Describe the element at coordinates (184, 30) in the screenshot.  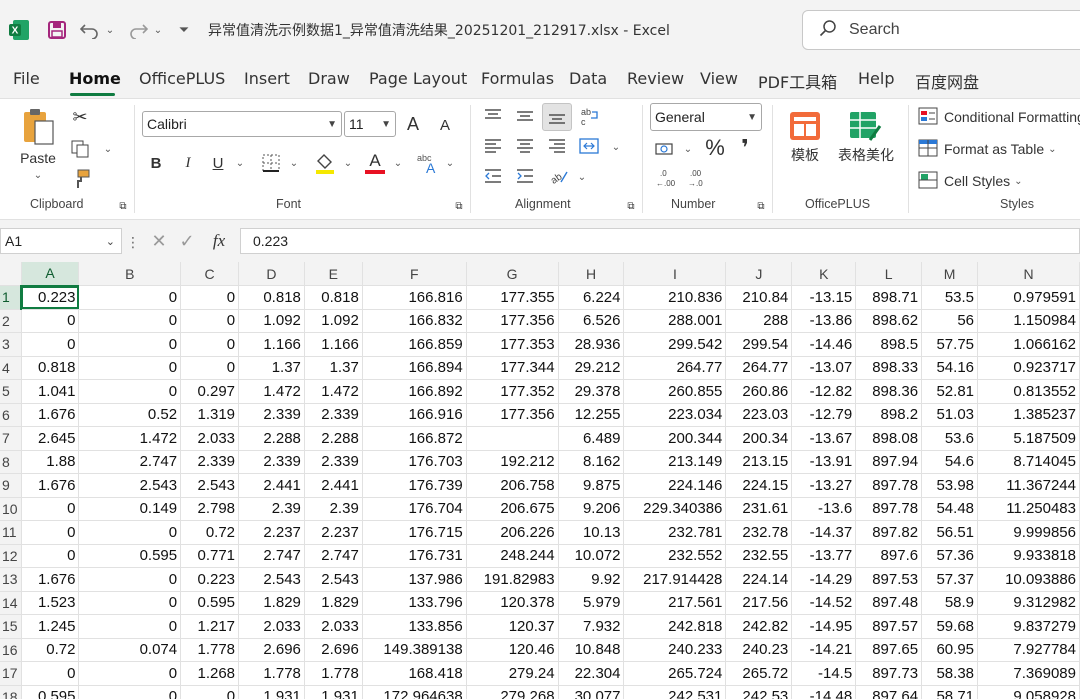
I see `customize-toolbar-icon: ⏷` at that location.